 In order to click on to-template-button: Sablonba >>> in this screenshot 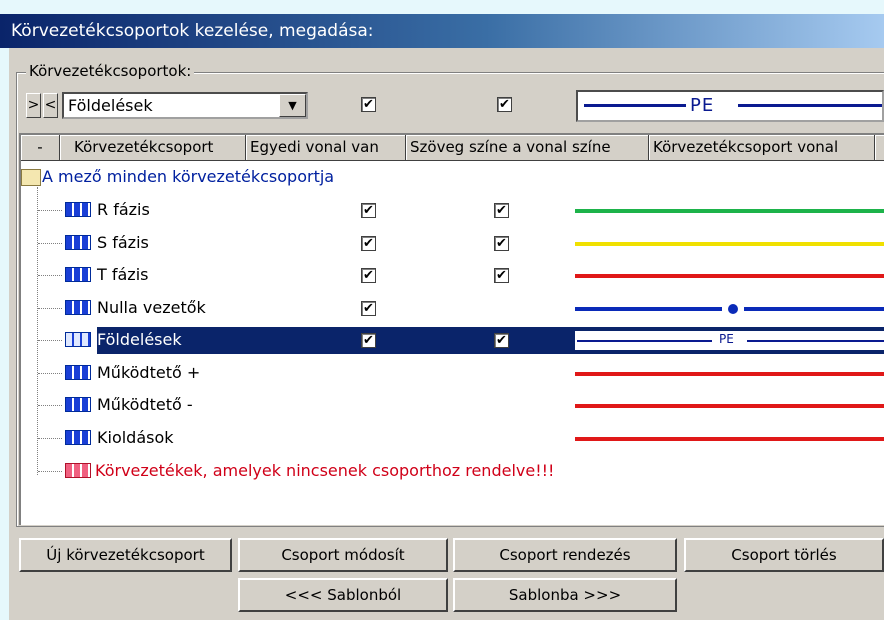, I will do `click(565, 595)`.